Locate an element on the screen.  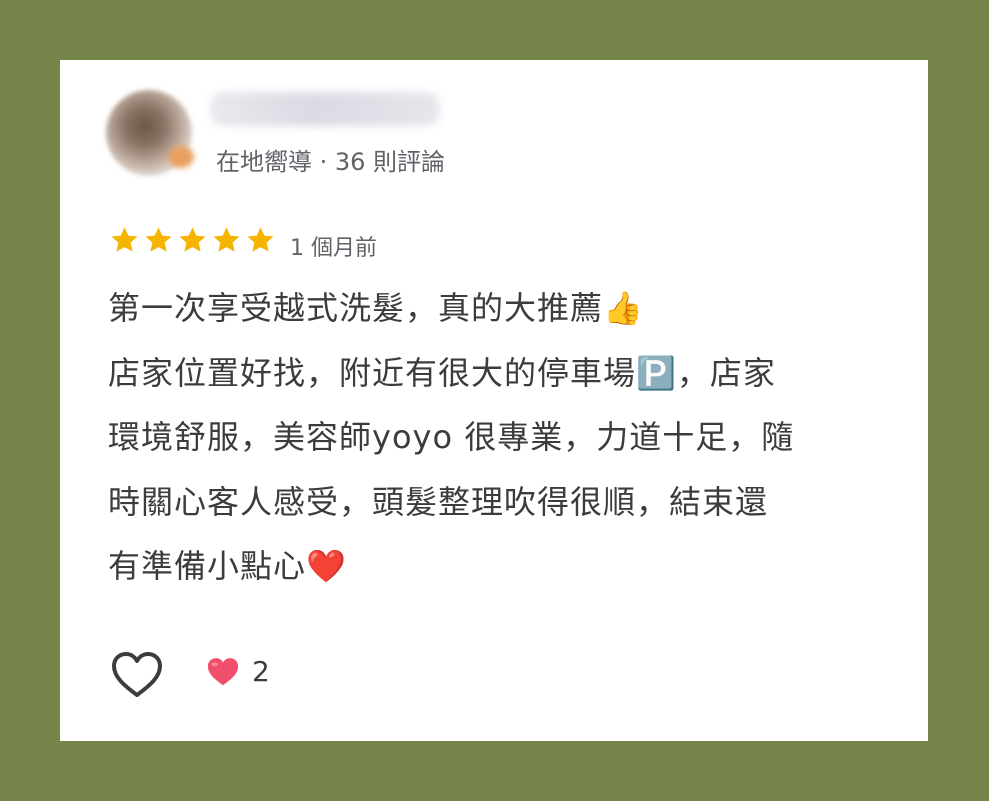
reviewer-name-blurred is located at coordinates (325, 109).